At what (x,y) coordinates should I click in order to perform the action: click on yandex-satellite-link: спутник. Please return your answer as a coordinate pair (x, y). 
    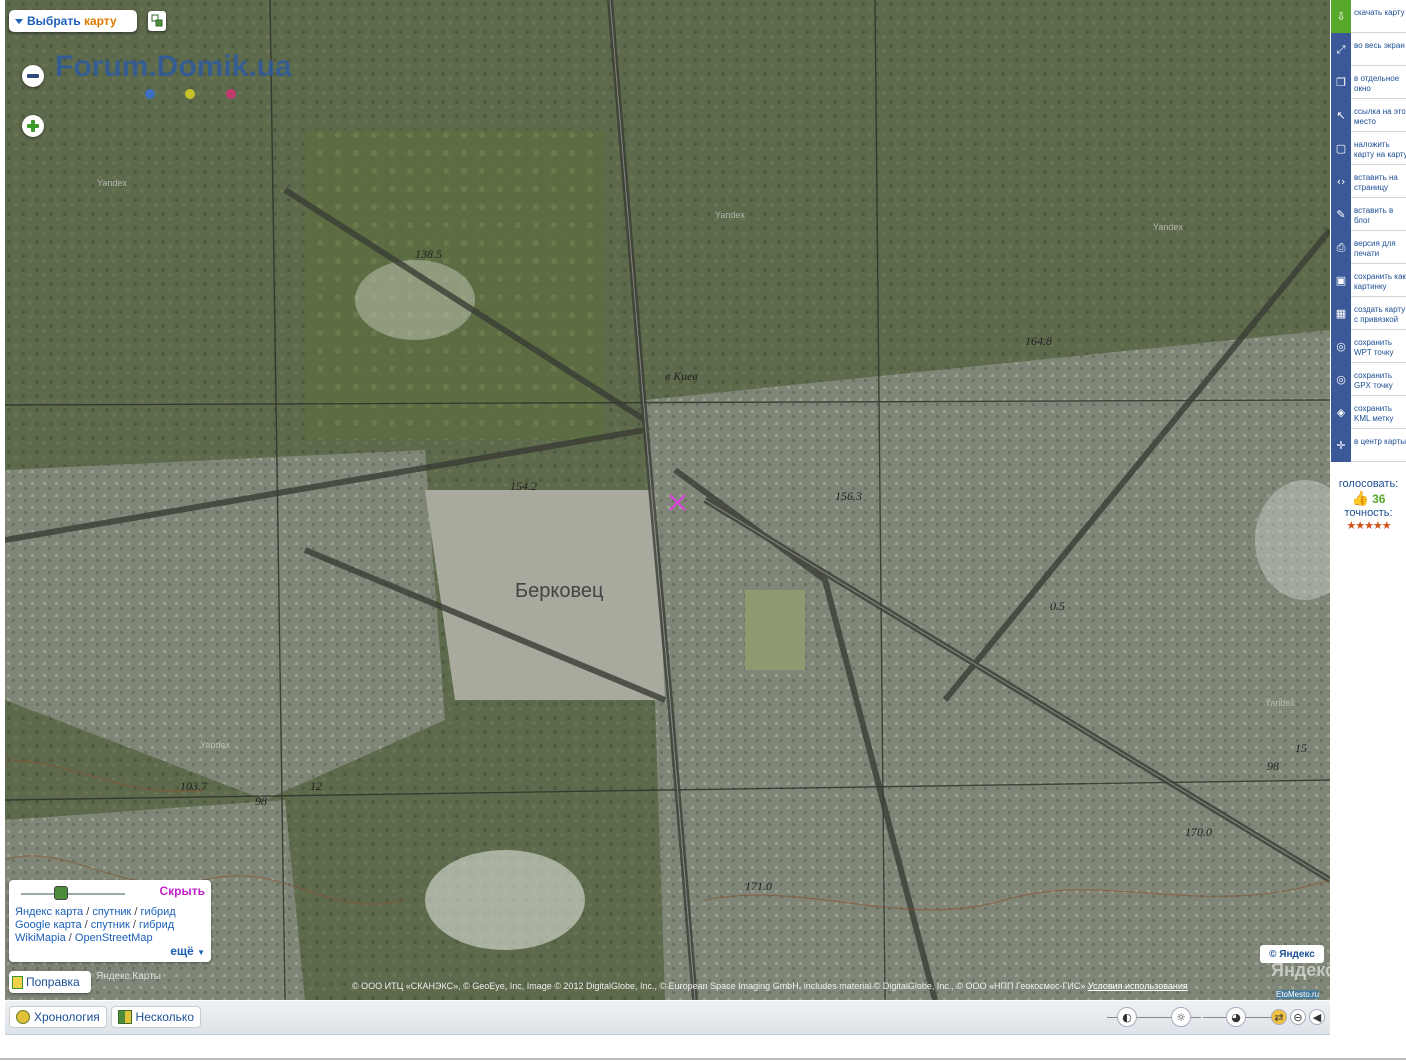
    Looking at the image, I should click on (111, 912).